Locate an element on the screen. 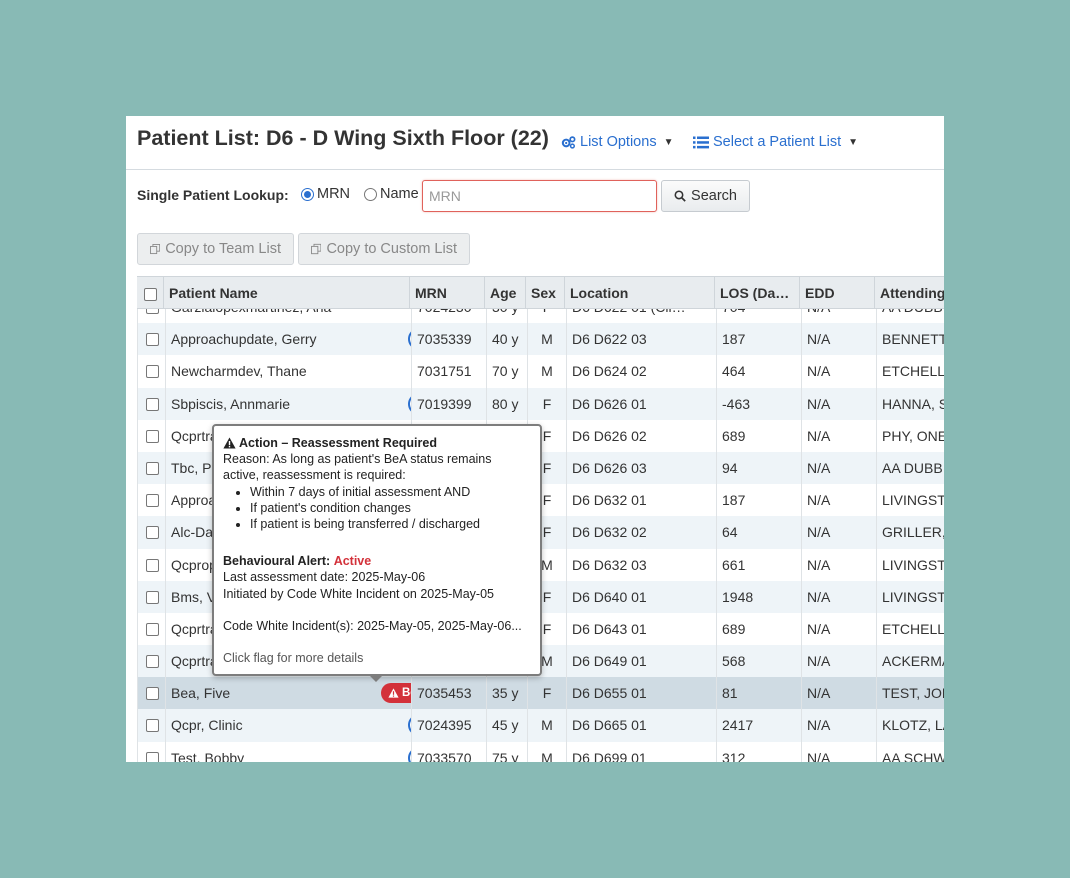  attending-text: PHY, ONE is located at coordinates (913, 435).